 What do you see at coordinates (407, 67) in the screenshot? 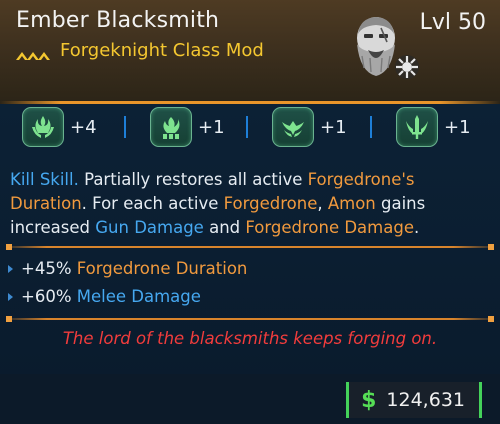
I see `forgeknight-class-icon` at bounding box center [407, 67].